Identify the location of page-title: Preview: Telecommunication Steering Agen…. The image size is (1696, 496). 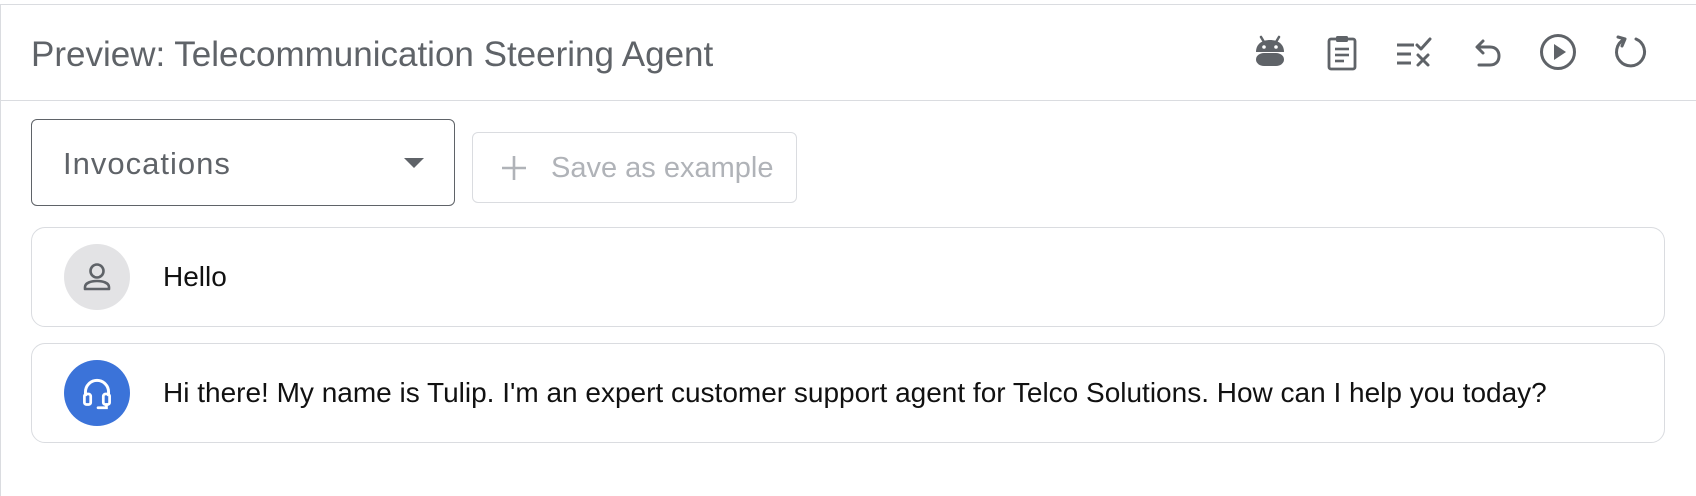
(372, 54).